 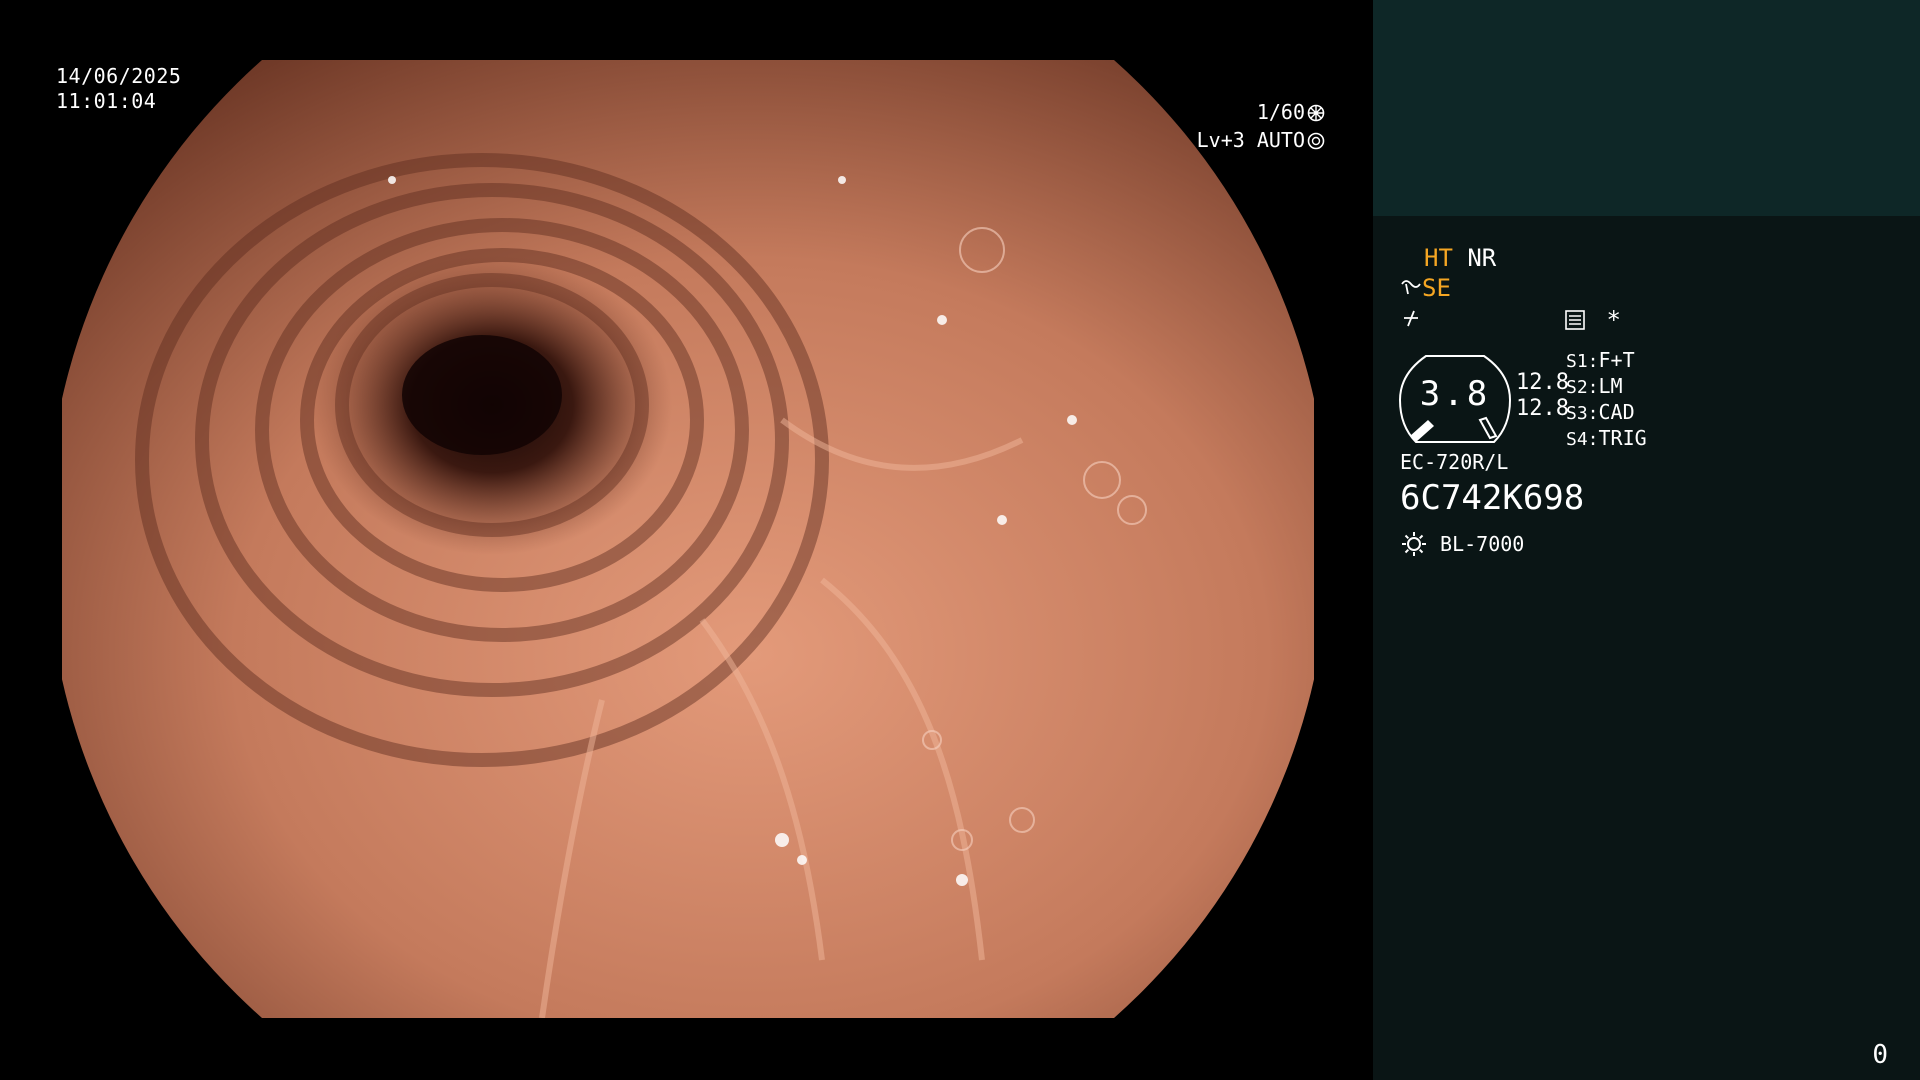 What do you see at coordinates (1411, 287) in the screenshot?
I see `structure-enhance-icon` at bounding box center [1411, 287].